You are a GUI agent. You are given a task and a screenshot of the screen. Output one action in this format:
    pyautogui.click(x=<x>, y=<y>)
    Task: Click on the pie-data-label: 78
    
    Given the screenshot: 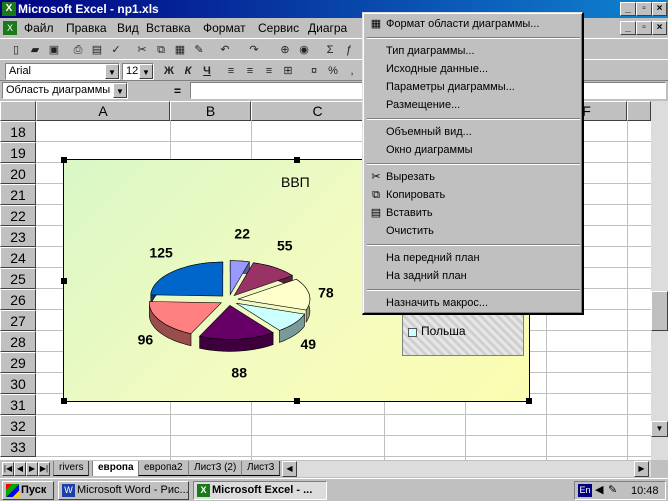 What is the action you would take?
    pyautogui.click(x=326, y=293)
    